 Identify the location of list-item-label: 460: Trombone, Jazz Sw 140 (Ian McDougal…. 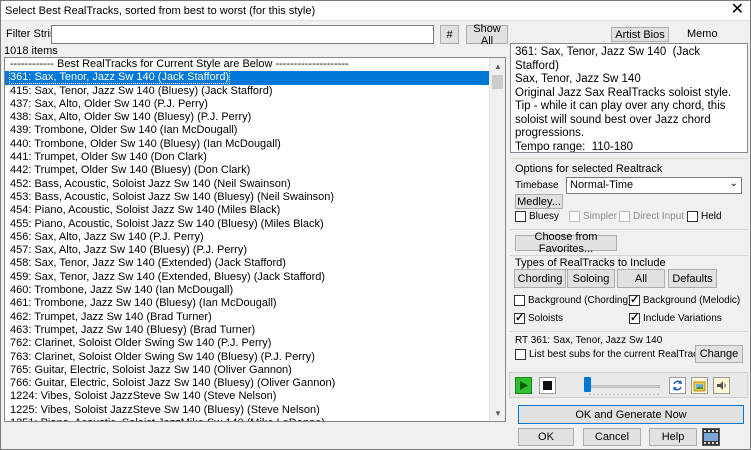
(122, 290).